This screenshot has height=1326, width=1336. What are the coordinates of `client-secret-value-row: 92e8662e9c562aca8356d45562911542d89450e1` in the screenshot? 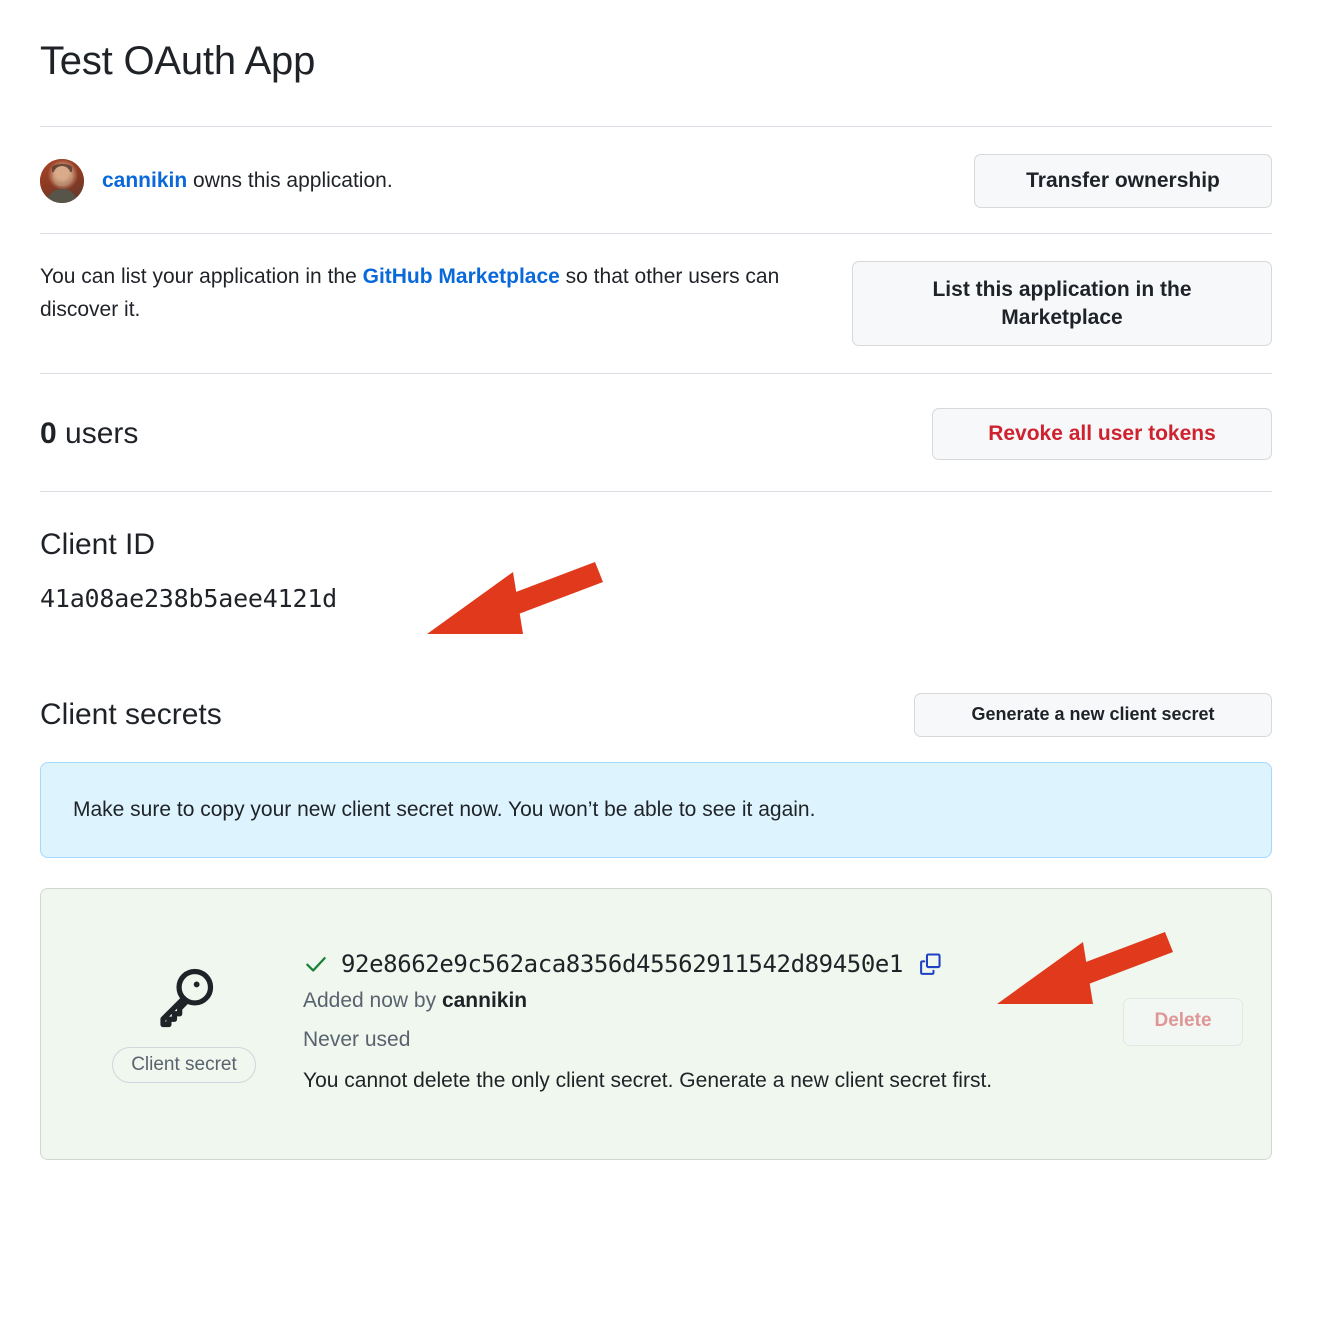 It's located at (703, 964).